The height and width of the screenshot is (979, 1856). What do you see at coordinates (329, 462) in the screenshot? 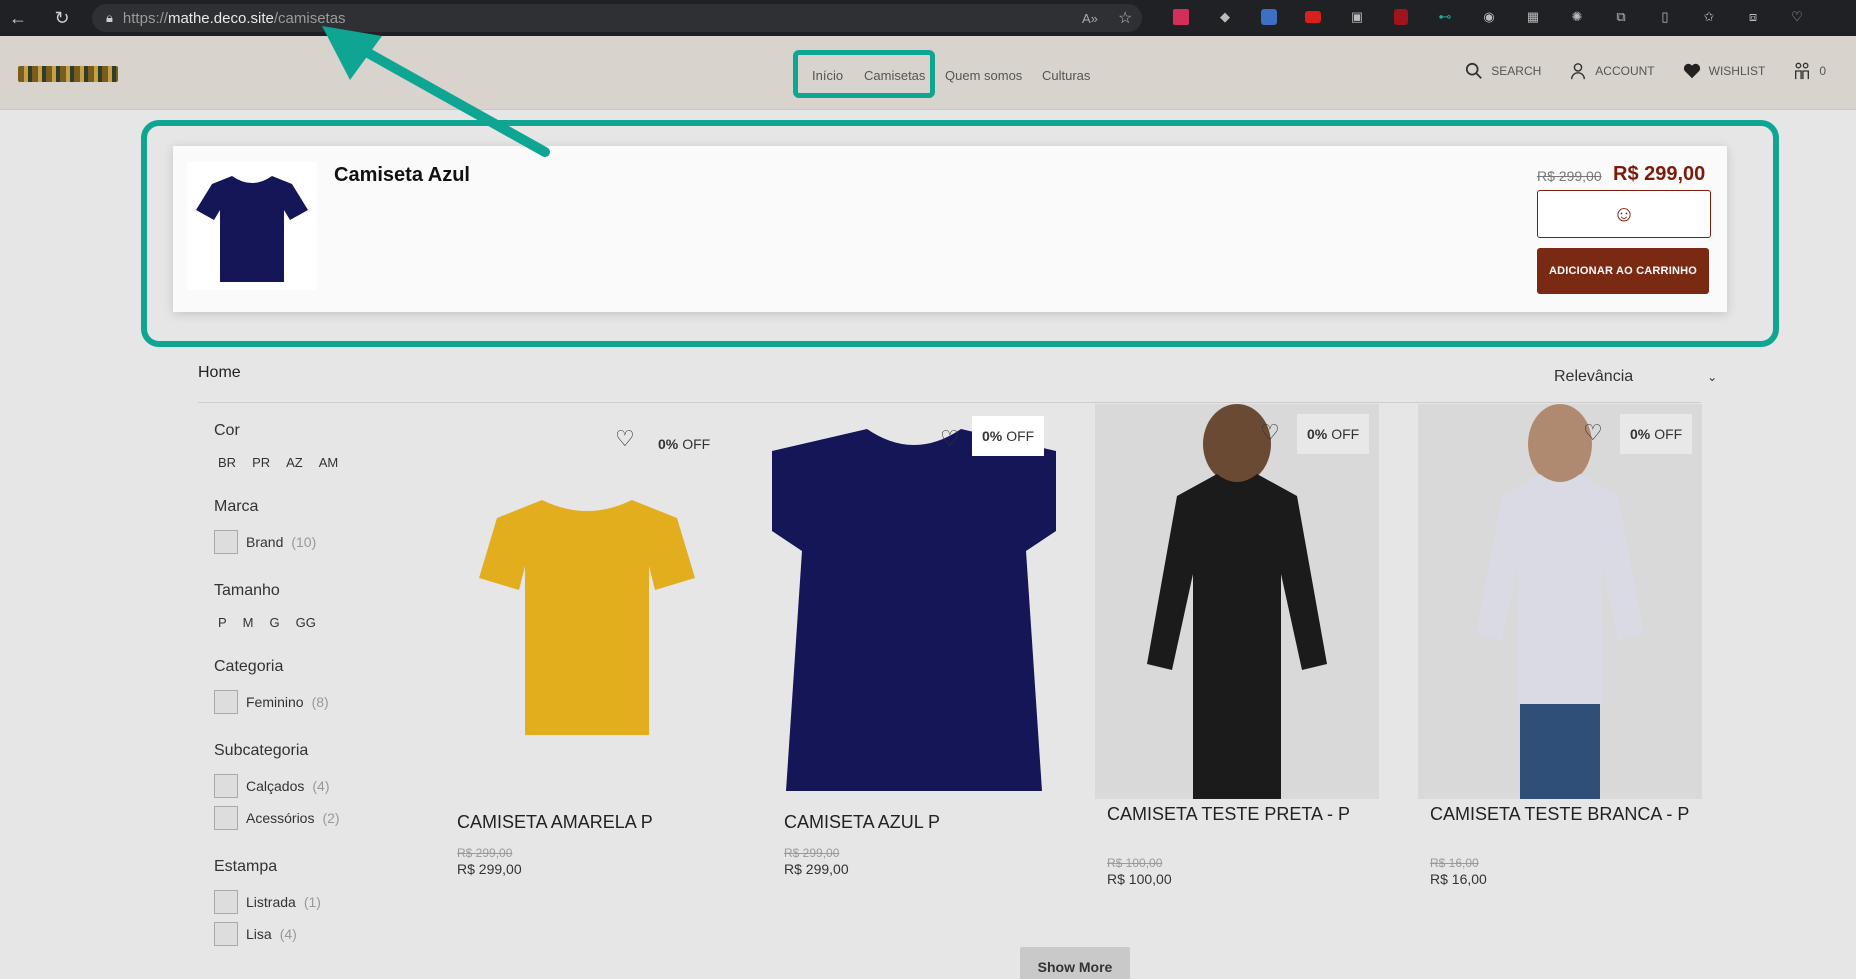
I see `color-option: AM` at bounding box center [329, 462].